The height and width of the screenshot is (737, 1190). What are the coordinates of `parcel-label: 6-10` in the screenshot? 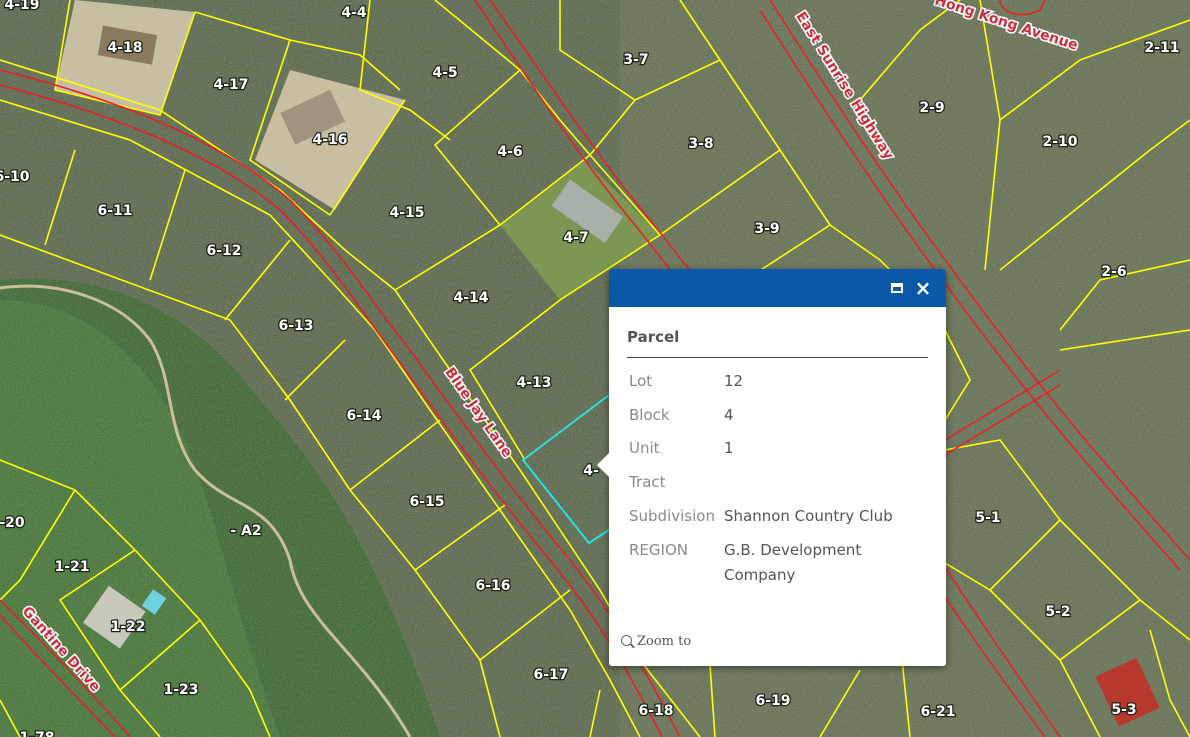 It's located at (15, 177).